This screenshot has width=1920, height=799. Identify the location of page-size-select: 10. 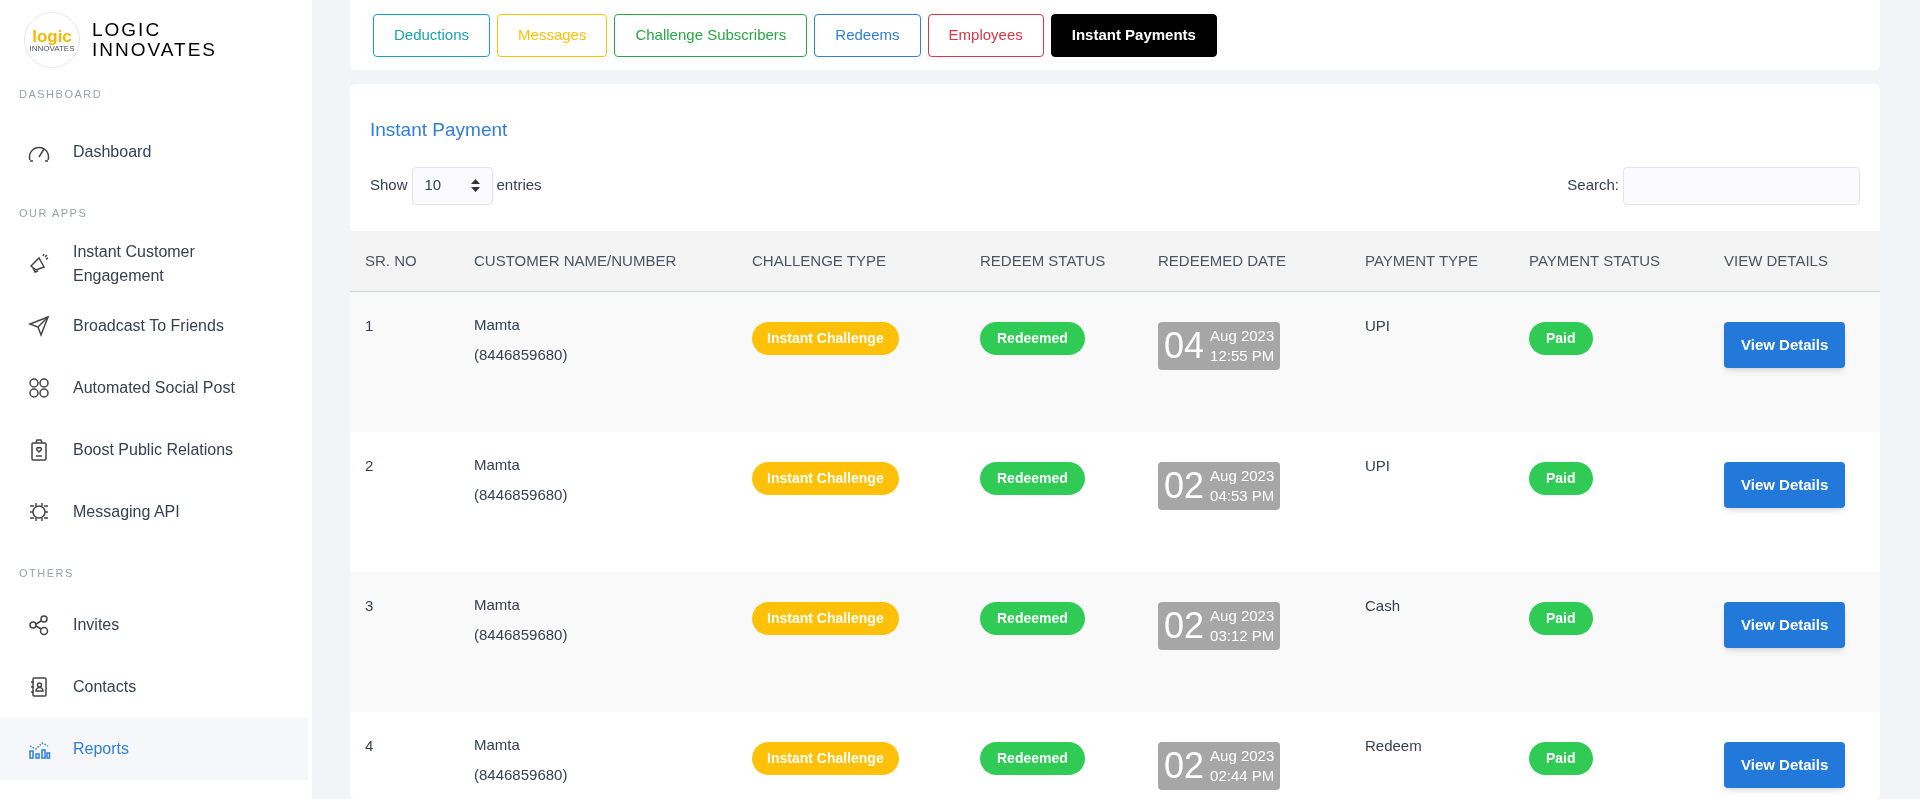
(452, 185).